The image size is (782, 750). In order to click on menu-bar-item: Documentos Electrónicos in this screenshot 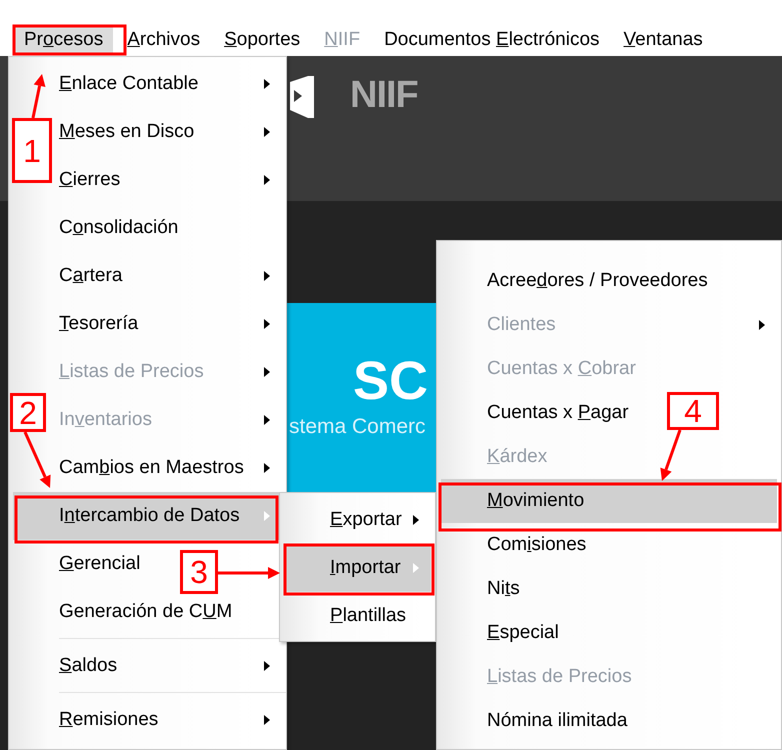, I will do `click(492, 40)`.